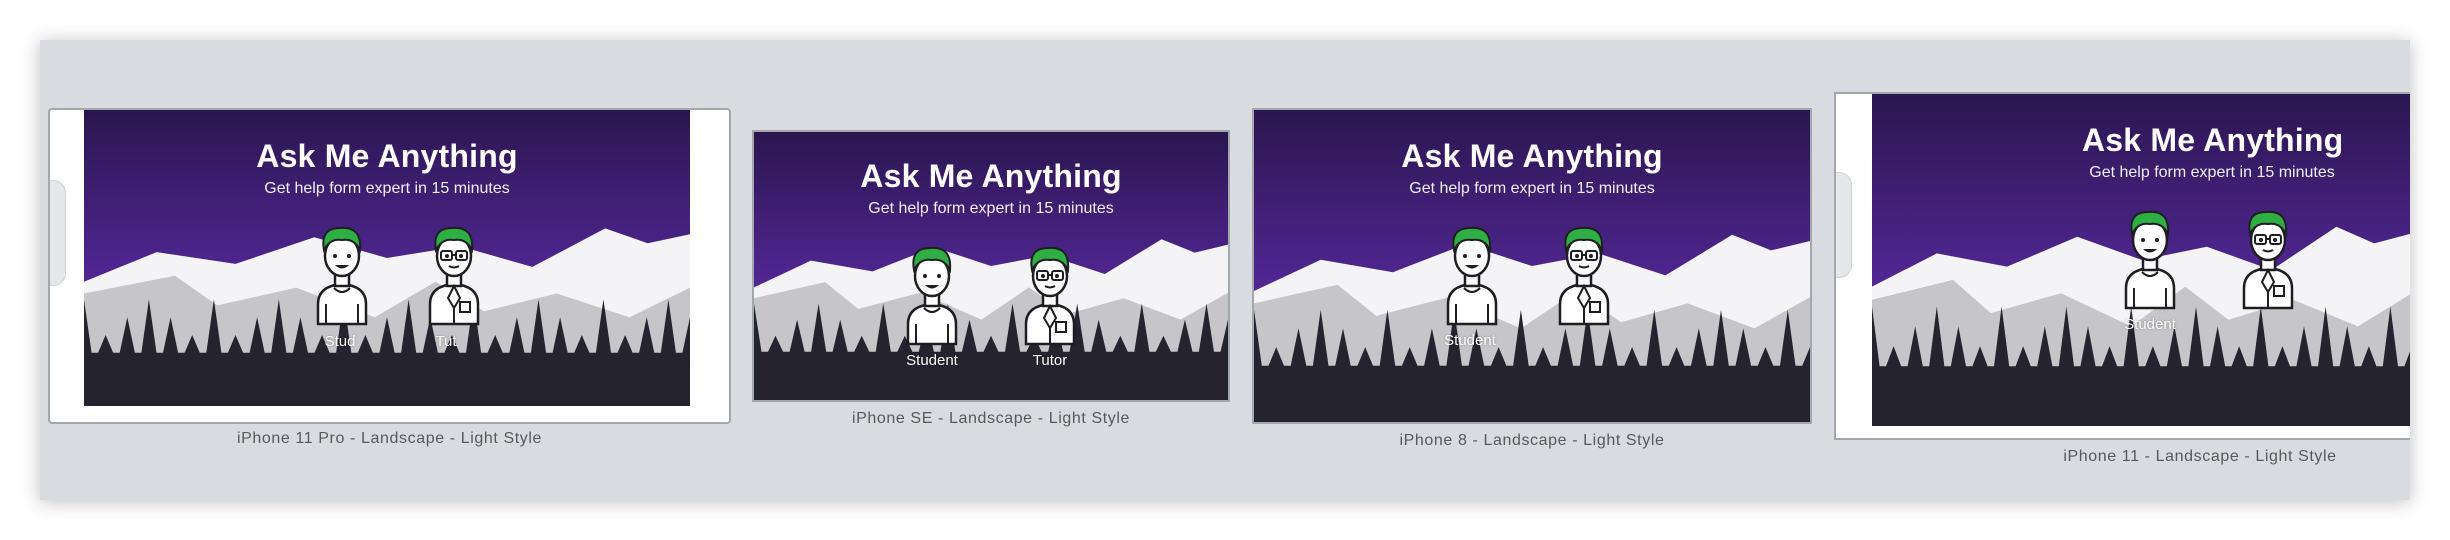  I want to click on artboard-caption: iPhone 11 - Landscape - Light Style, so click(2200, 457).